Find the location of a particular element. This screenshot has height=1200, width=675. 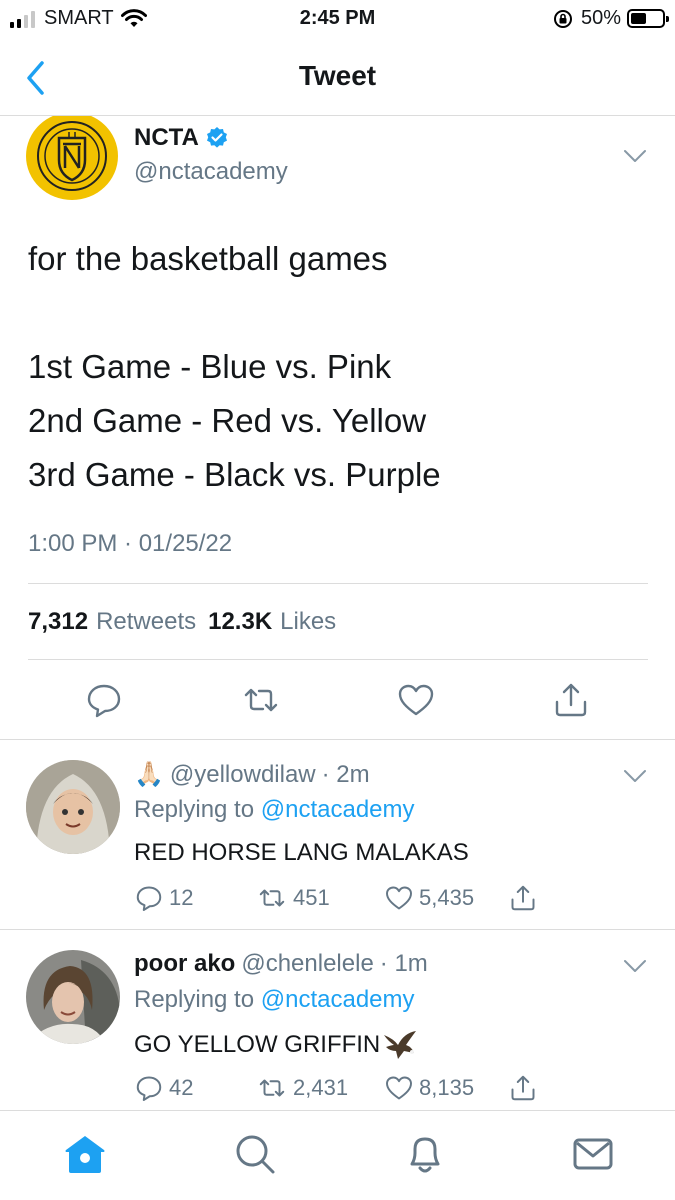

status-right: 50% is located at coordinates (611, 18).